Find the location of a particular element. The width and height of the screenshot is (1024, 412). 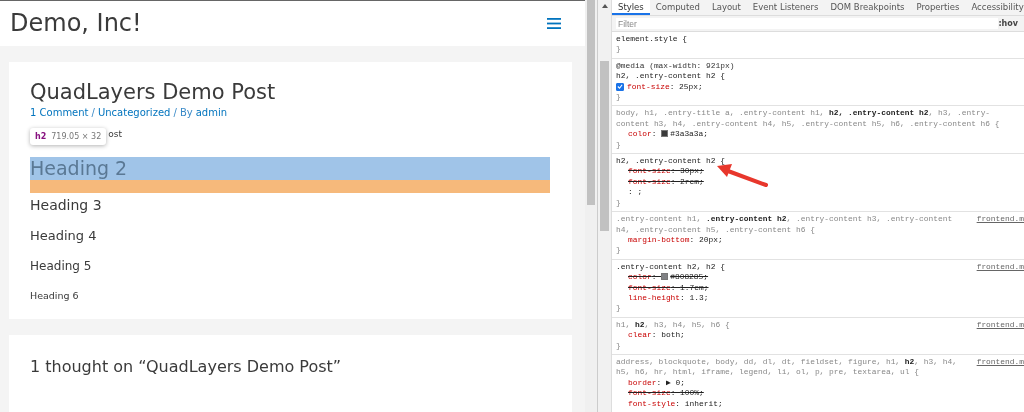

highlighted-heading: Heading 2 is located at coordinates (290, 174).